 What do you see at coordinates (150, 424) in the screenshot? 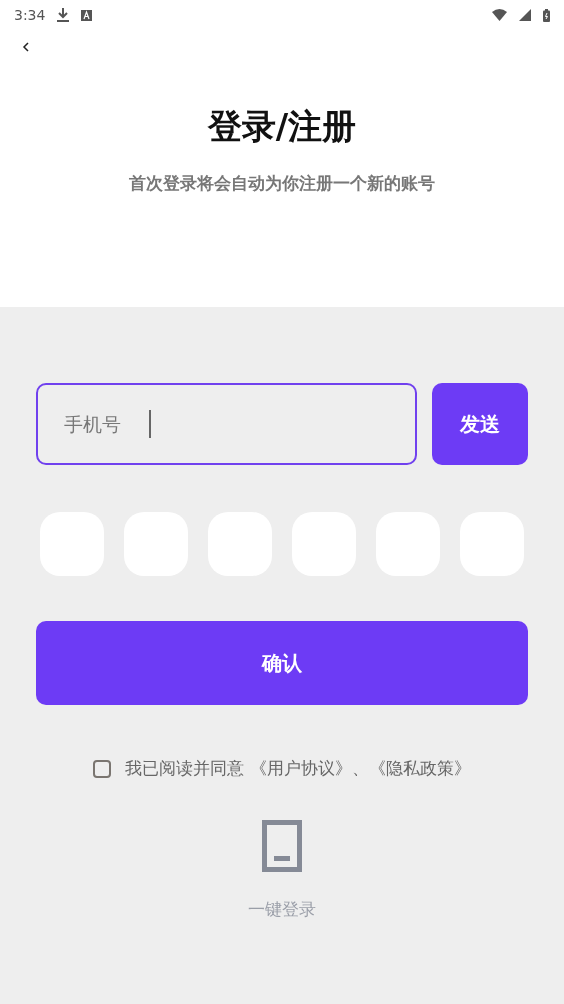
I see `text-cursor` at bounding box center [150, 424].